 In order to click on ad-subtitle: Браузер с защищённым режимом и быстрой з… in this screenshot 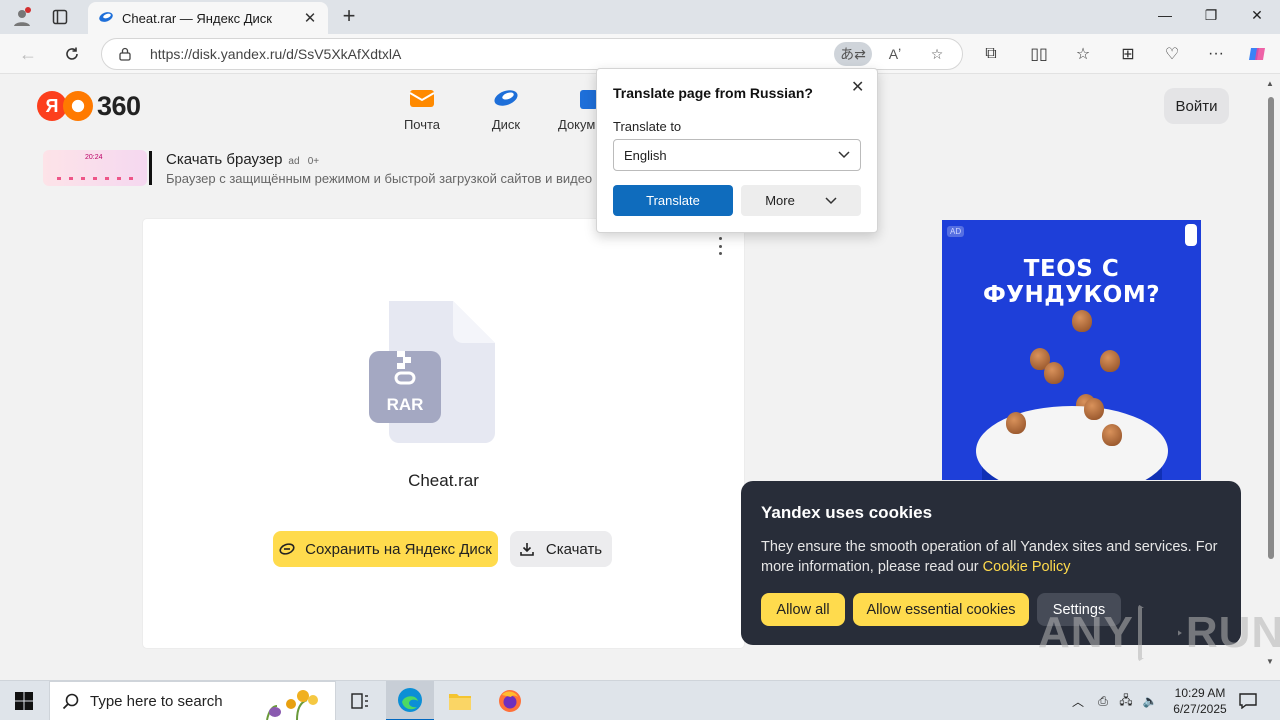, I will do `click(379, 178)`.